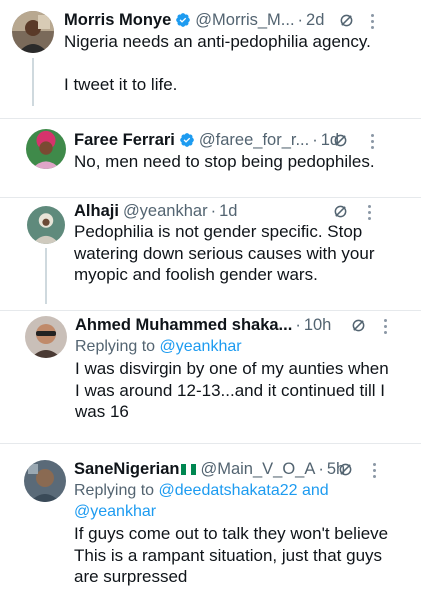 The height and width of the screenshot is (591, 421). What do you see at coordinates (218, 231) in the screenshot?
I see `tweet-text-line: Pedophilia is not gender specific. Stop` at bounding box center [218, 231].